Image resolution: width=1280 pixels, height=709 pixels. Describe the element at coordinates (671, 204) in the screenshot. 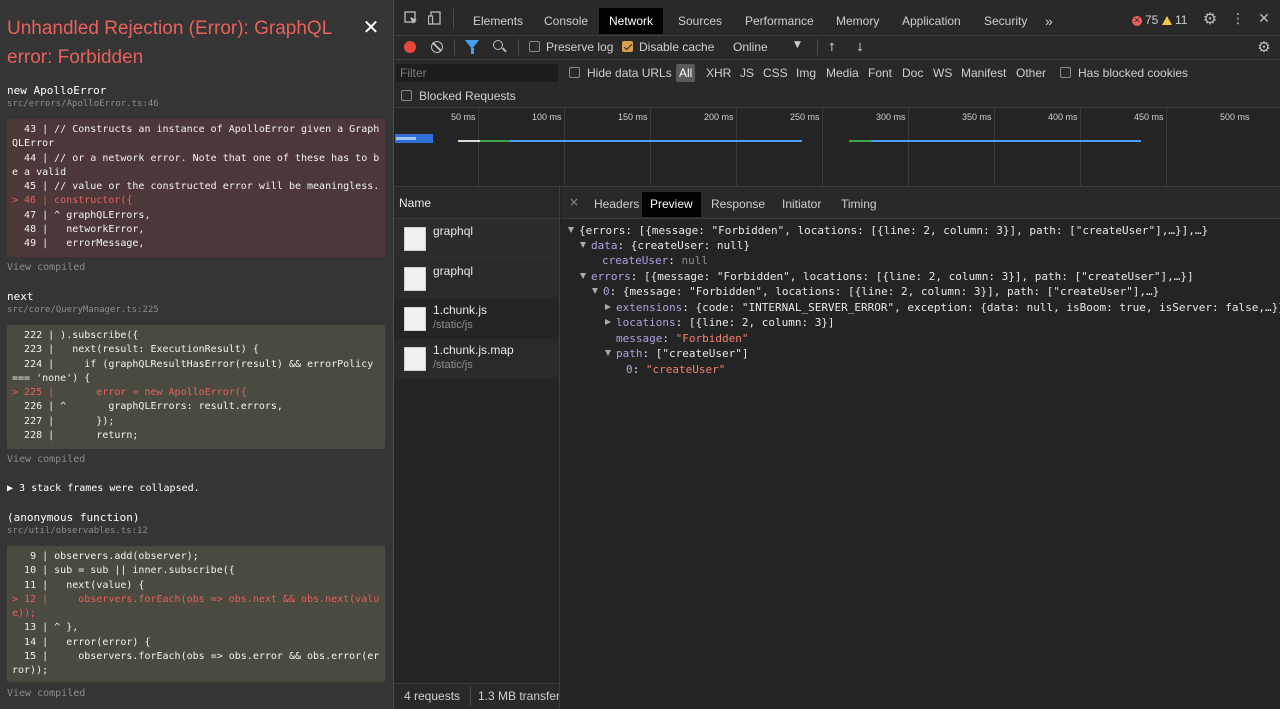

I see `tab-preview: Preview` at that location.